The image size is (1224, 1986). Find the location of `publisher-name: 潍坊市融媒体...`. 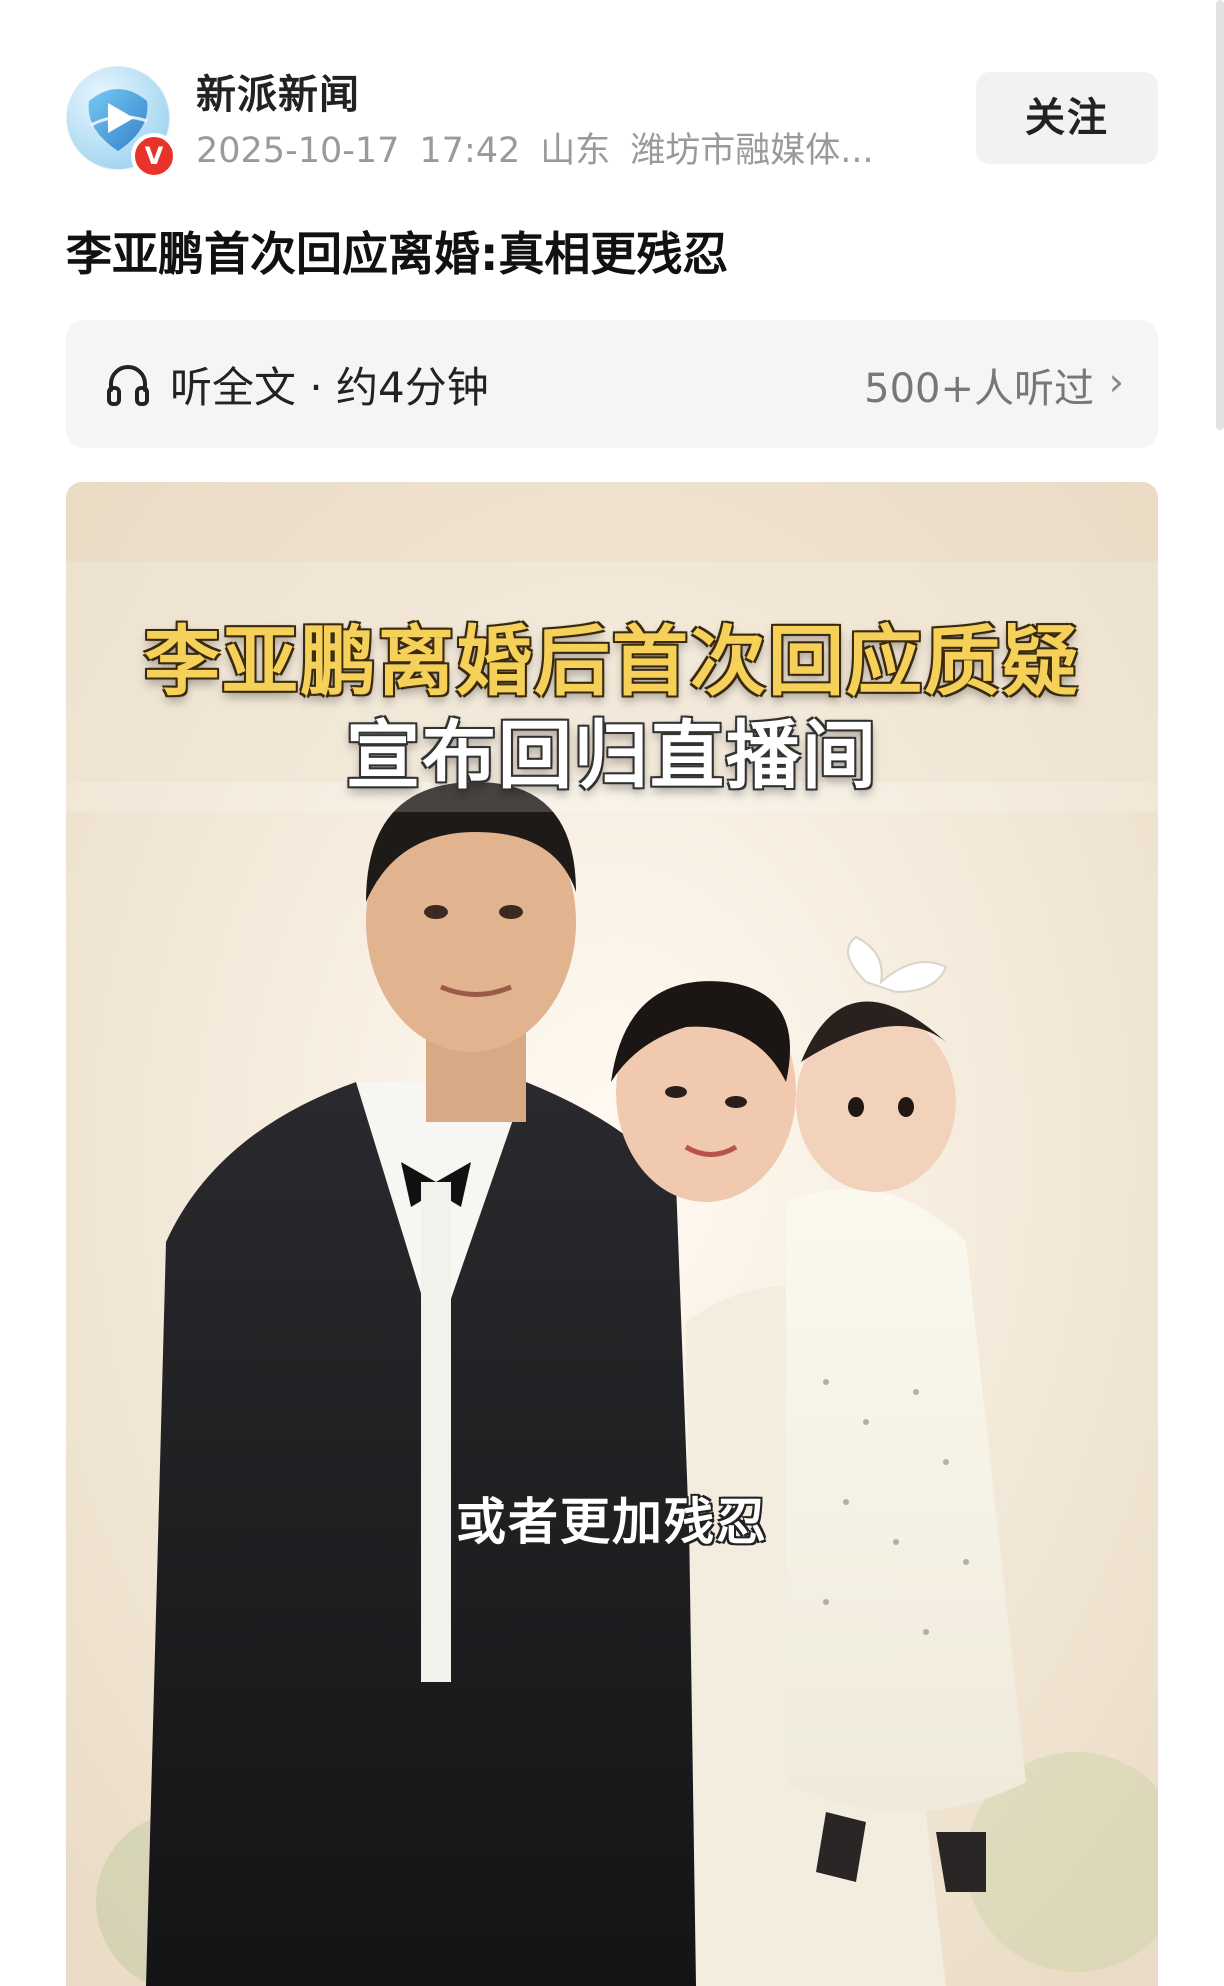

publisher-name: 潍坊市融媒体... is located at coordinates (752, 151).